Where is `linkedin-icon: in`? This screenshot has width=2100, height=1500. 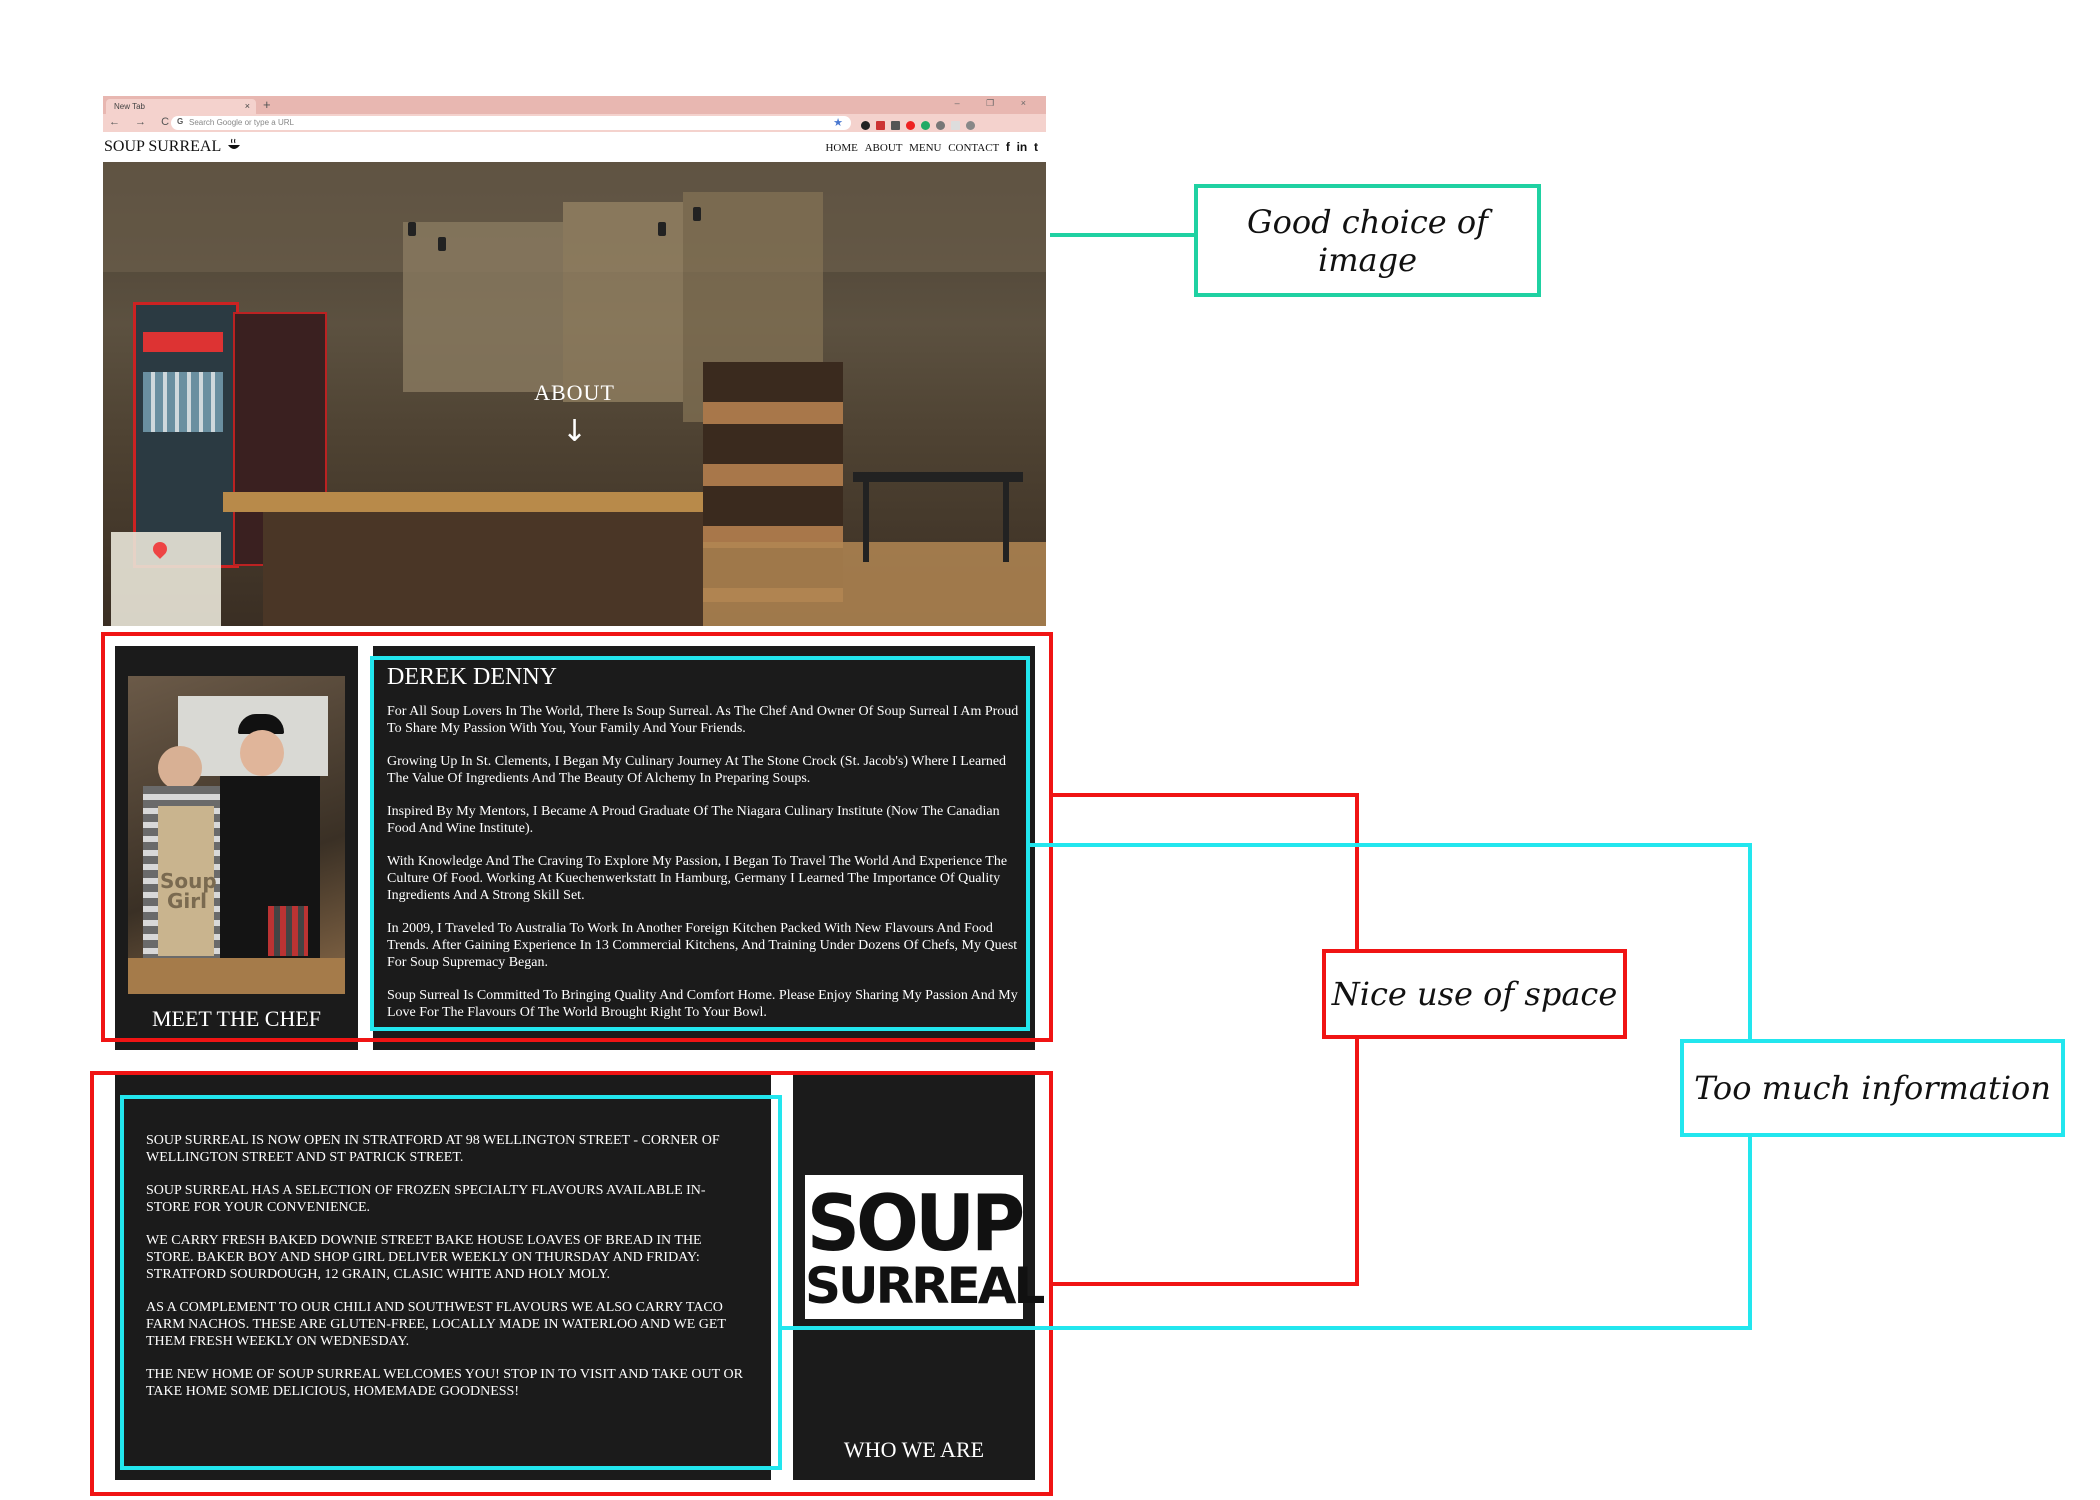 linkedin-icon: in is located at coordinates (1022, 147).